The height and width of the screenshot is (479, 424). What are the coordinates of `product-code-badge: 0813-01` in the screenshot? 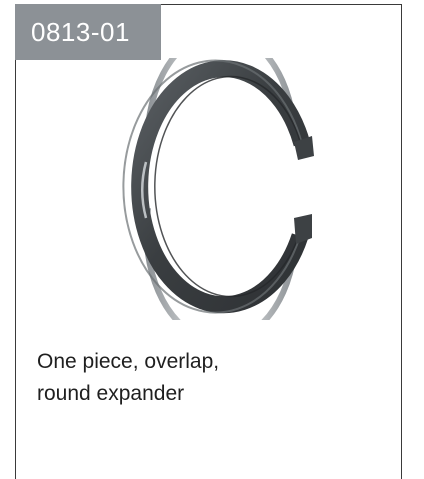 It's located at (88, 32).